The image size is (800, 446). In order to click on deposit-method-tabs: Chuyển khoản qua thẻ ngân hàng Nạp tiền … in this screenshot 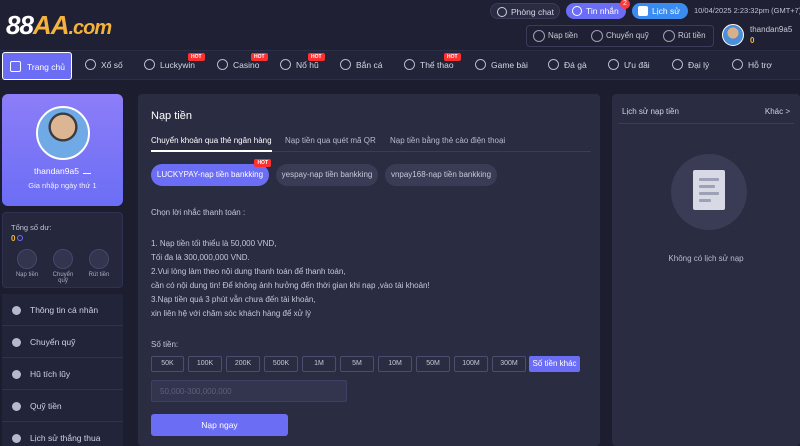, I will do `click(371, 144)`.